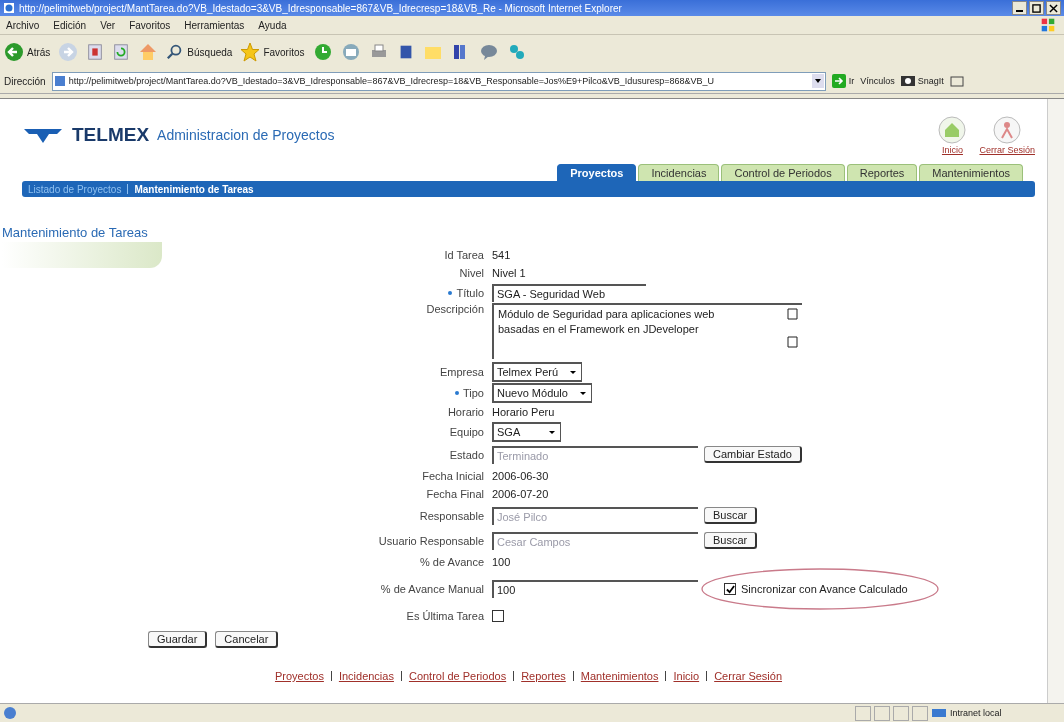 Image resolution: width=1064 pixels, height=722 pixels. What do you see at coordinates (465, 412) in the screenshot?
I see `field-label: Horario` at bounding box center [465, 412].